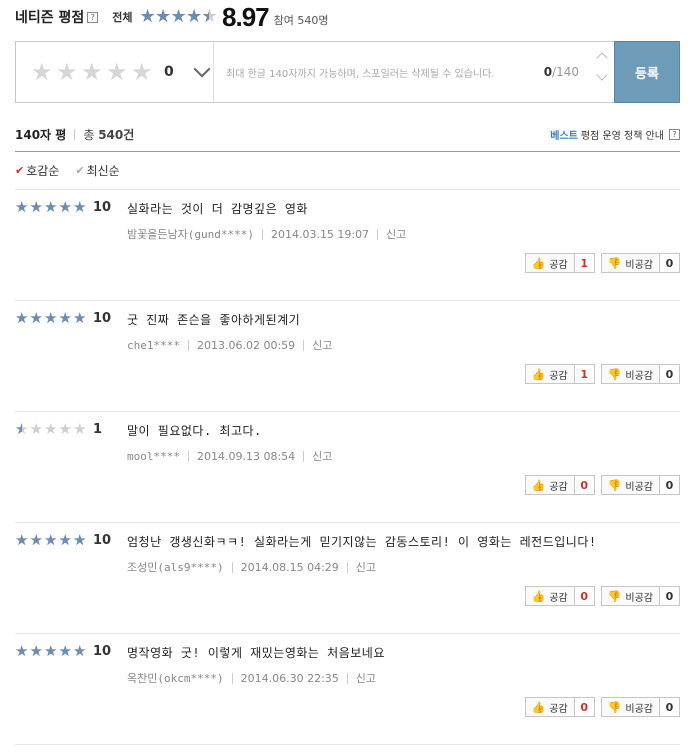 Image resolution: width=700 pixels, height=754 pixels. I want to click on scroll-arrows, so click(602, 66).